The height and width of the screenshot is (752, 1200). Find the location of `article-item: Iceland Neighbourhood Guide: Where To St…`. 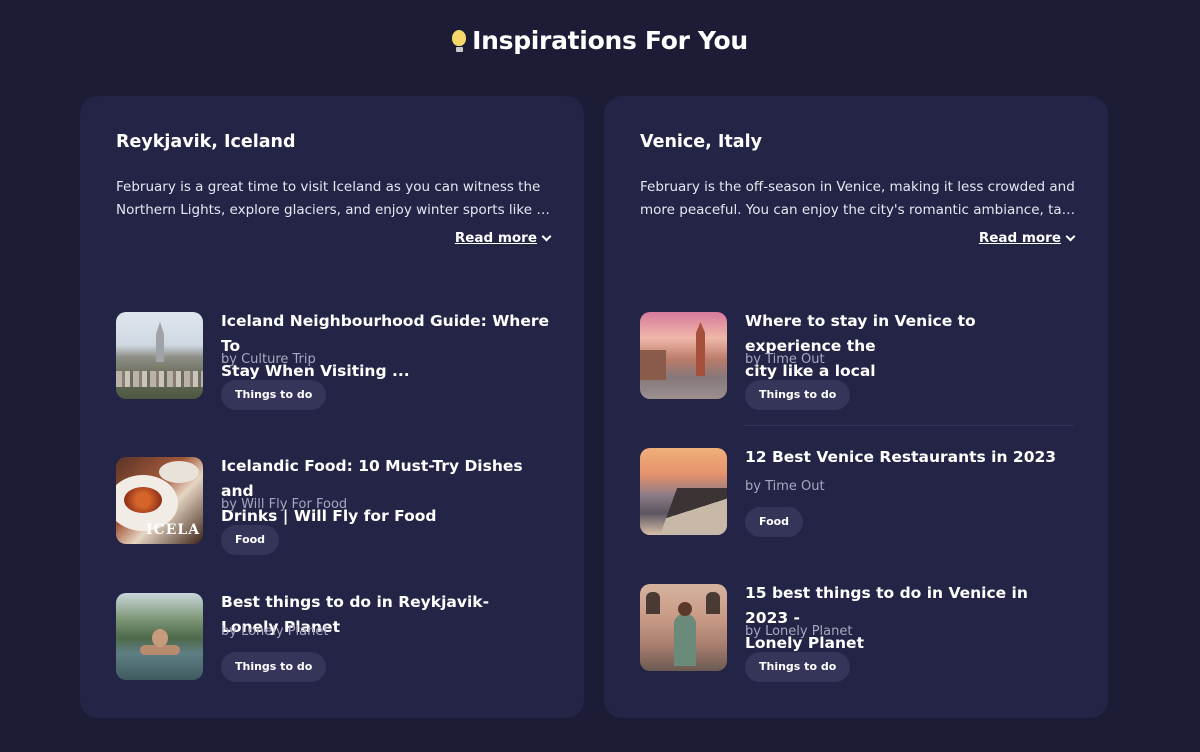

article-item: Iceland Neighbourhood Guide: Where To St… is located at coordinates (336, 359).